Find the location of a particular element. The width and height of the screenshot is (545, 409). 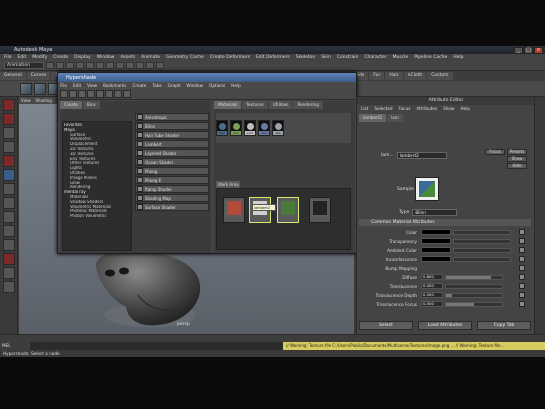

open-scene-icon is located at coordinates (60, 65).